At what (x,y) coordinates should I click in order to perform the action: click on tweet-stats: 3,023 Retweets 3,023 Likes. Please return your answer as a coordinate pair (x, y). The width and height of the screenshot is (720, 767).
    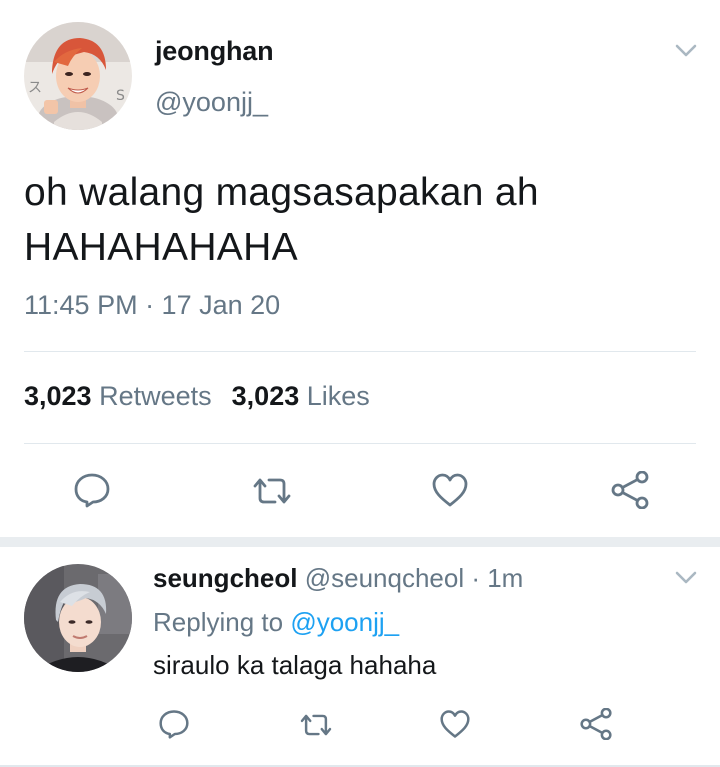
    Looking at the image, I should click on (197, 396).